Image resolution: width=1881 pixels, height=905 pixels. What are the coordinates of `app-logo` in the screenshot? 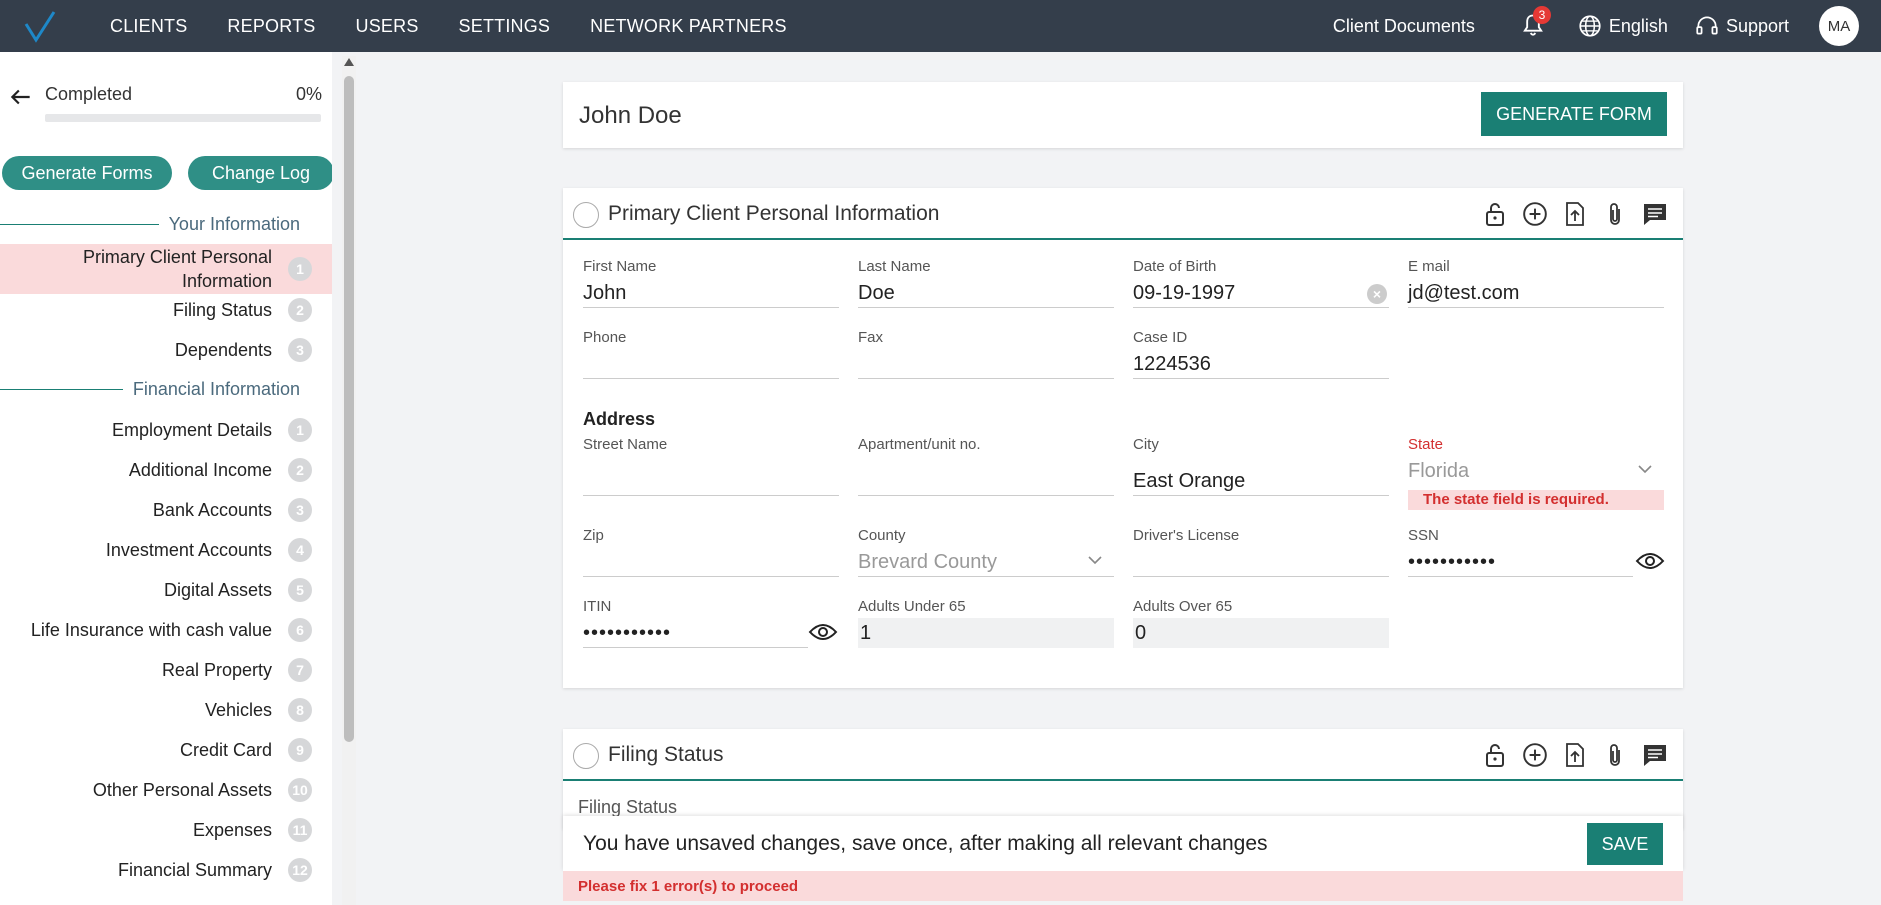 It's located at (40, 27).